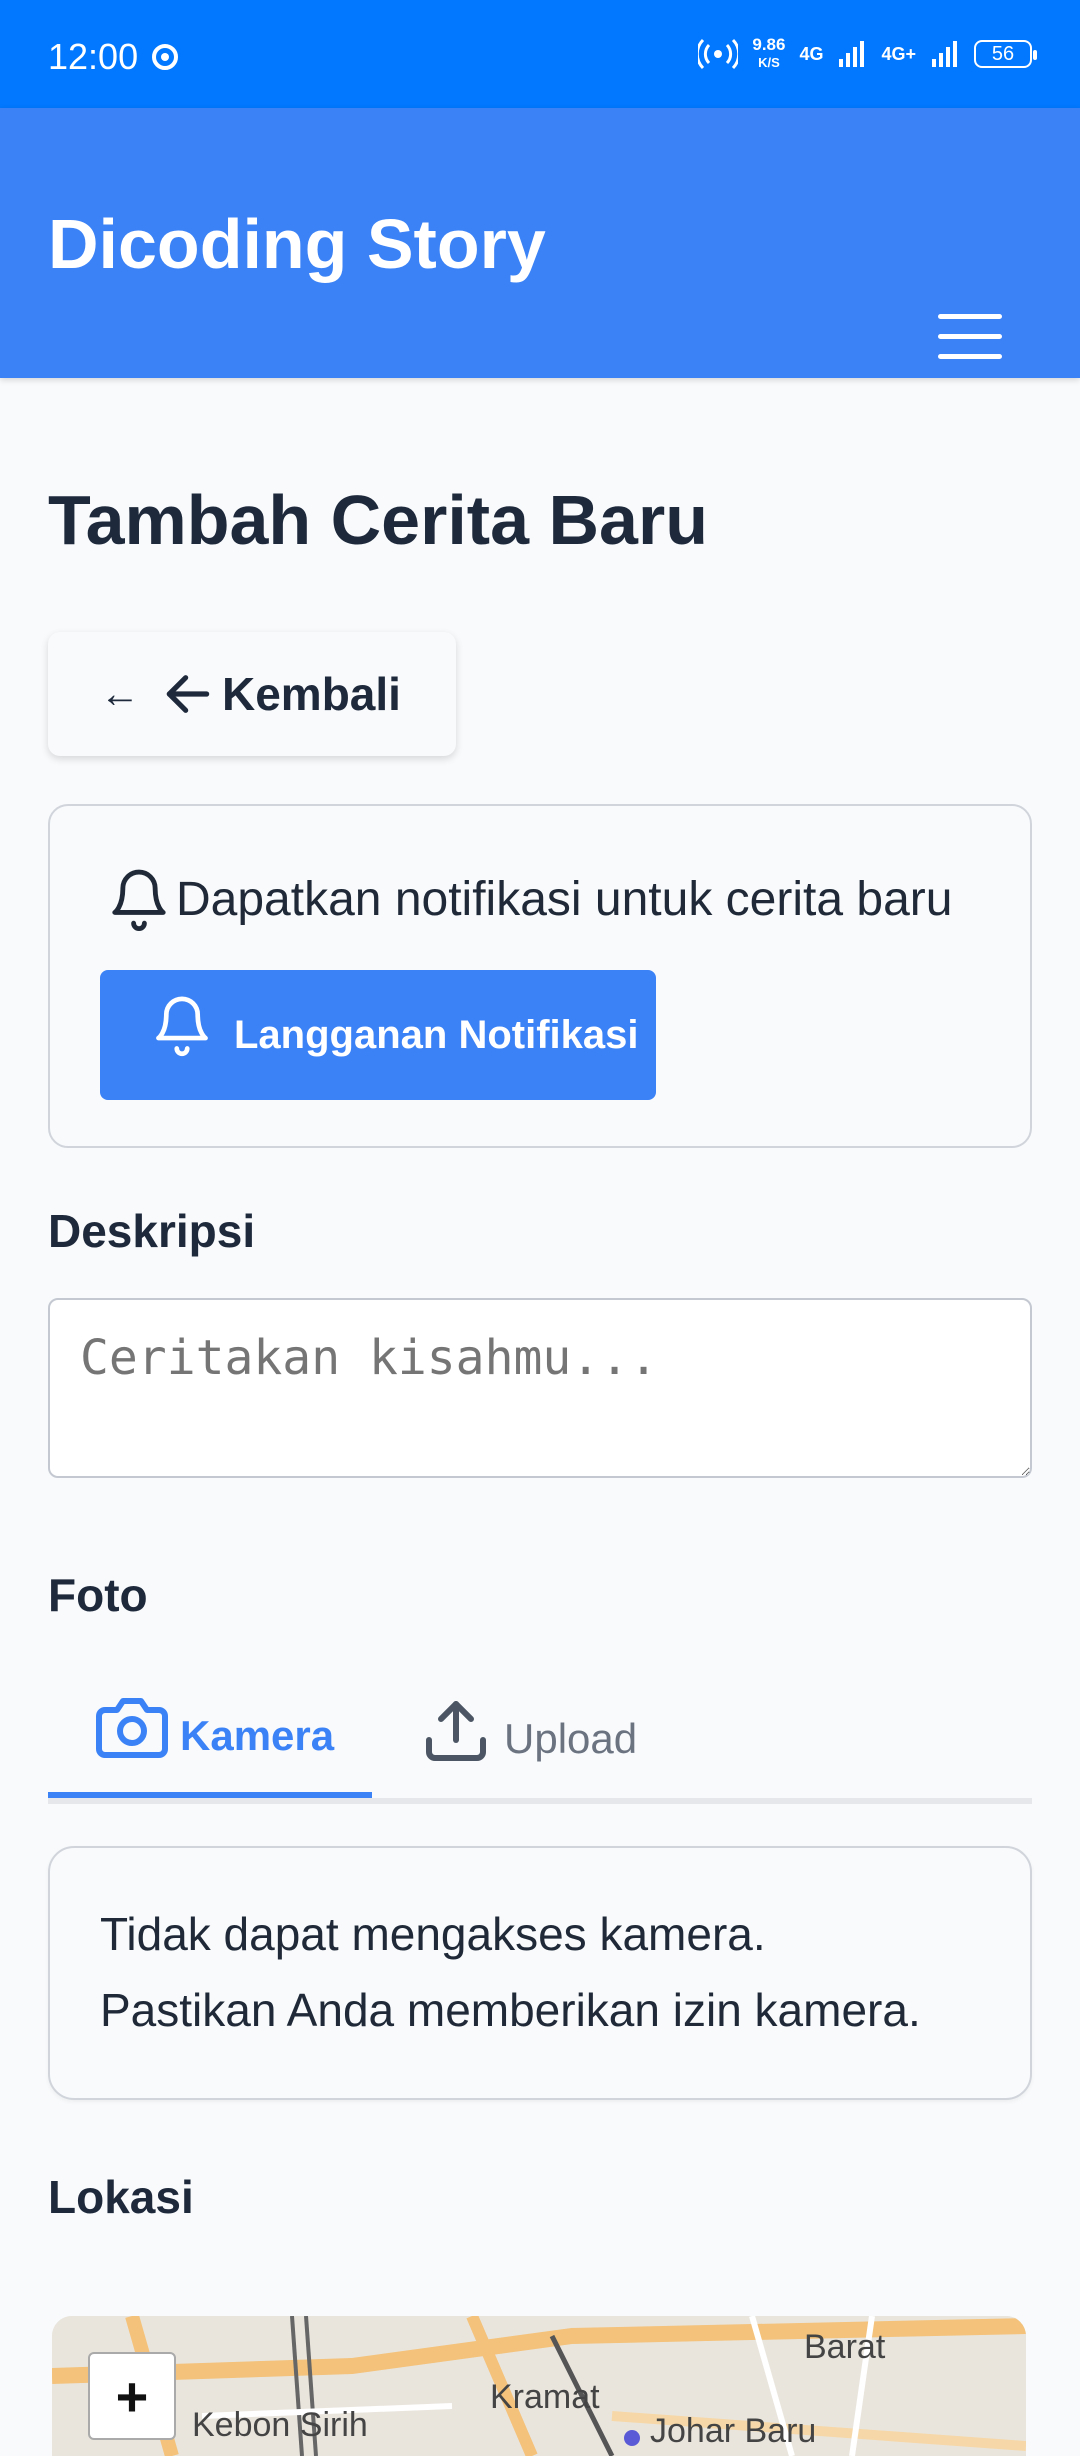  What do you see at coordinates (257, 1735) in the screenshot?
I see `tab-camera-label: Kamera` at bounding box center [257, 1735].